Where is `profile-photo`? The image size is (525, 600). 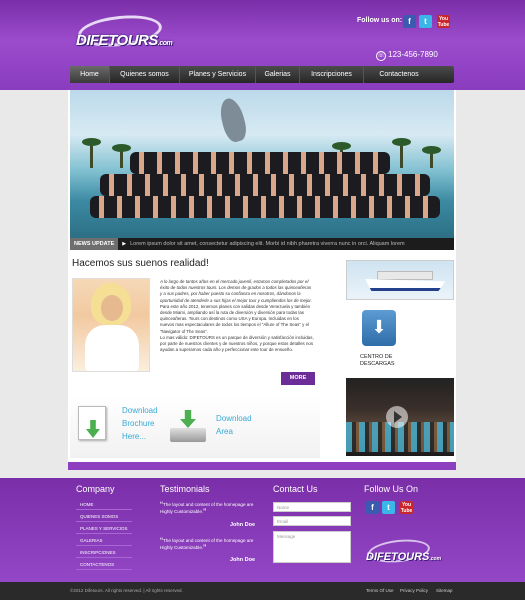
profile-photo is located at coordinates (111, 325).